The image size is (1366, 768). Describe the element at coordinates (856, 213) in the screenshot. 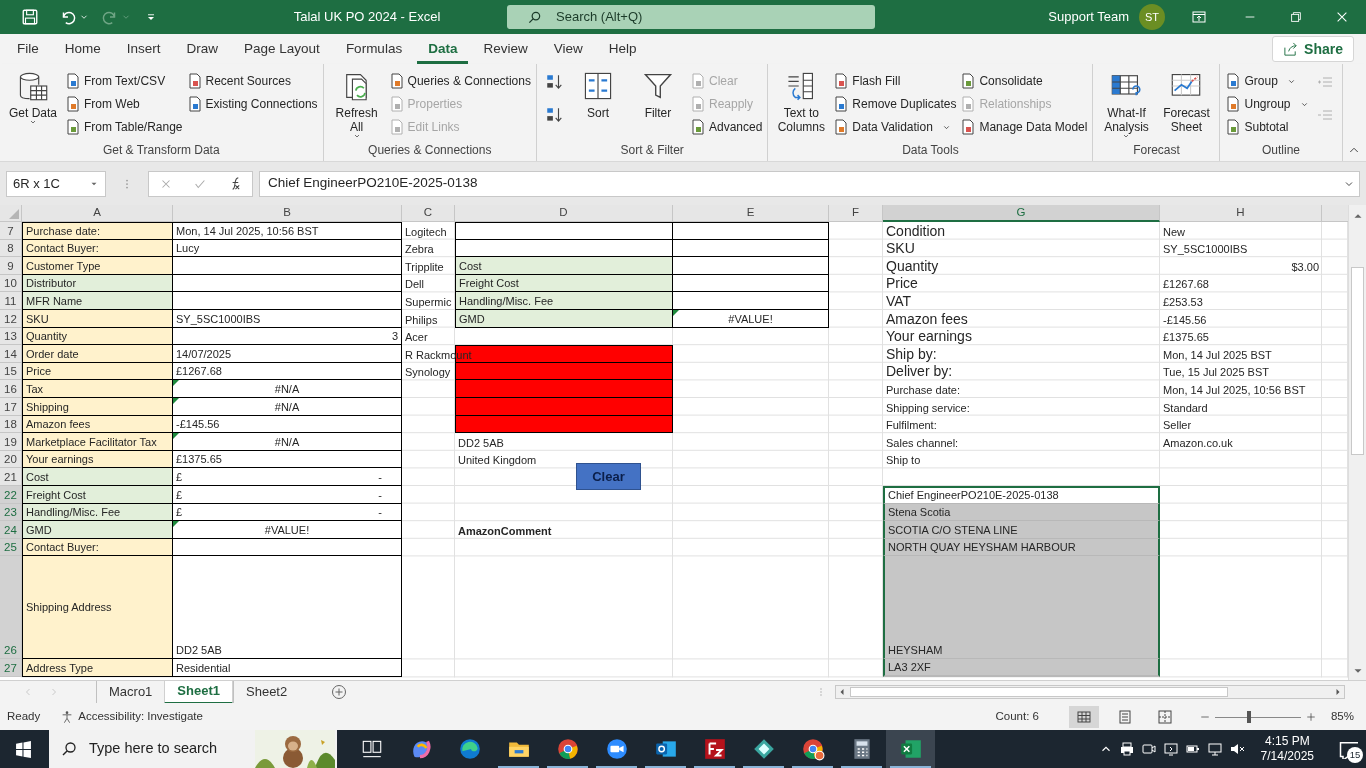

I see `column-header: F` at that location.